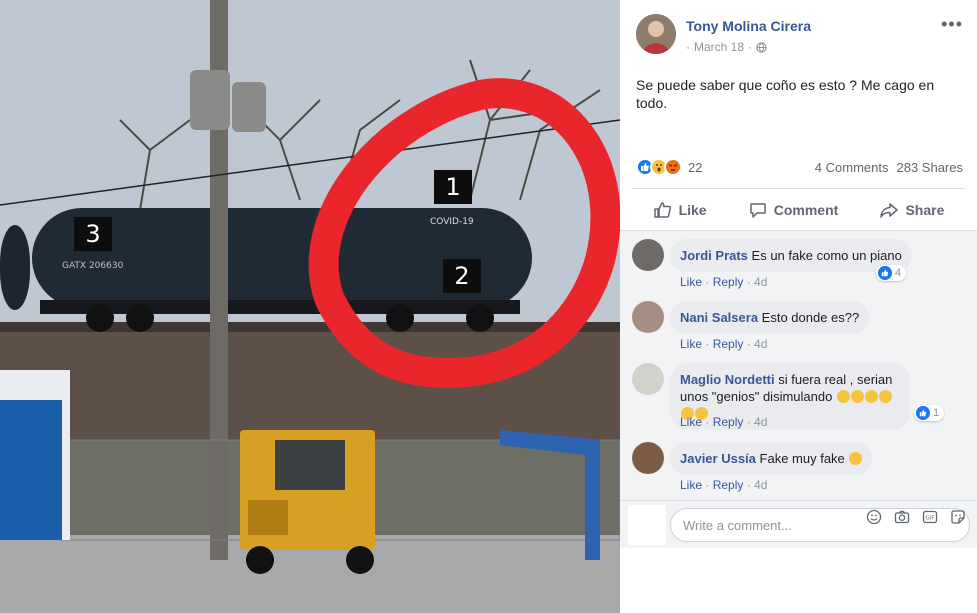  I want to click on emoji-icon, so click(874, 517).